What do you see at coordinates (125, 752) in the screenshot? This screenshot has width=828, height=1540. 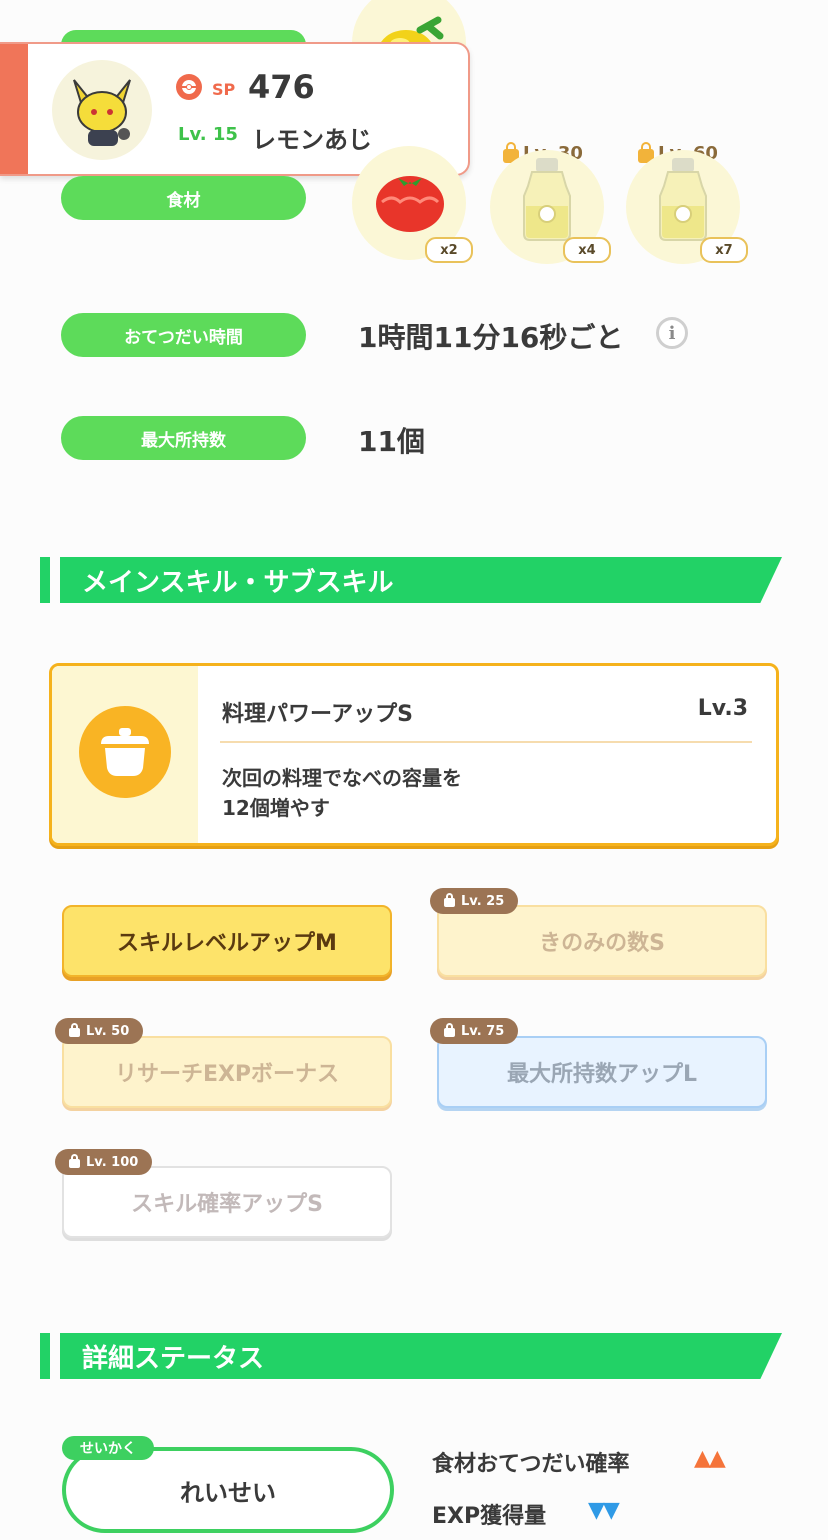 I see `pot-icon` at bounding box center [125, 752].